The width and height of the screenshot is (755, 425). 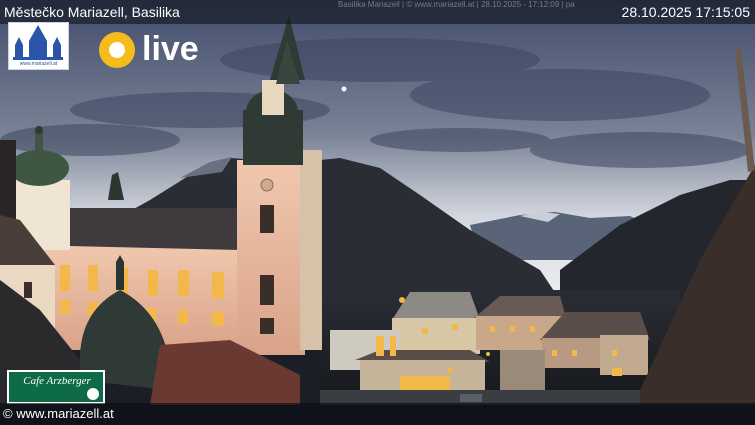 I want to click on timestamp: 28.10.2025 17:15:05, so click(x=685, y=12).